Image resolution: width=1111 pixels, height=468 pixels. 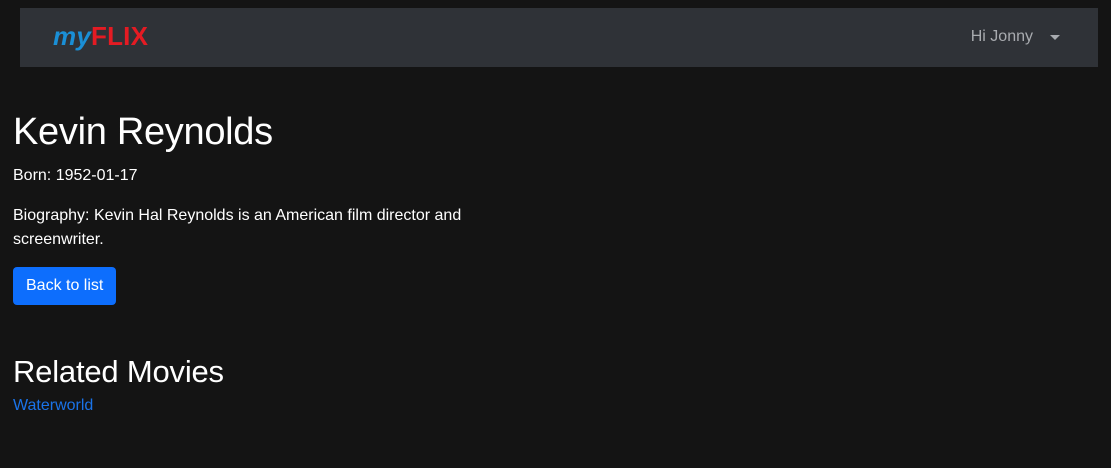 I want to click on related-movies-list: Waterworld, so click(x=273, y=406).